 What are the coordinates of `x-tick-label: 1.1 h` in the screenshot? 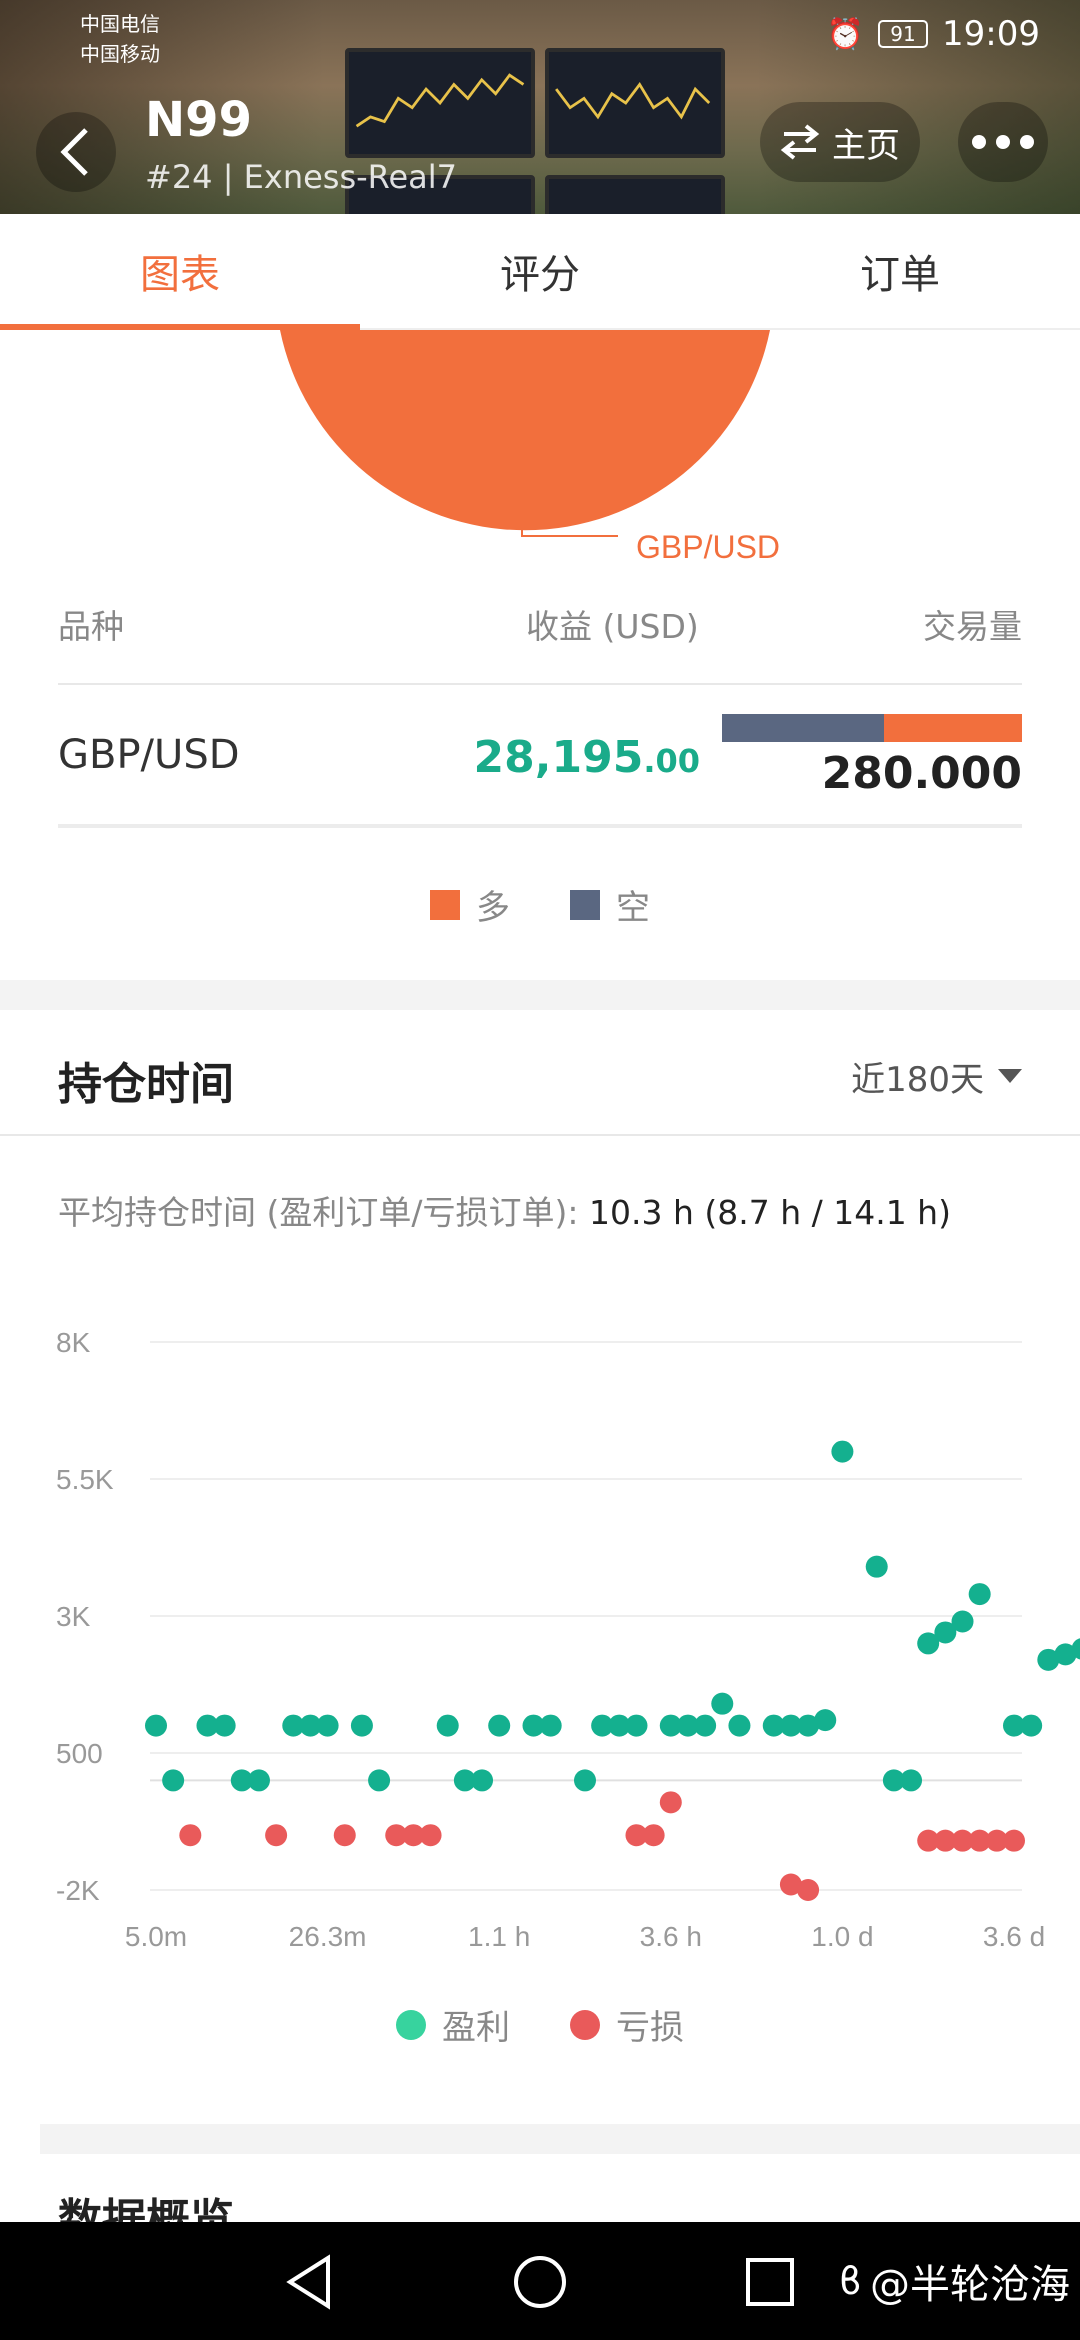 It's located at (499, 1936).